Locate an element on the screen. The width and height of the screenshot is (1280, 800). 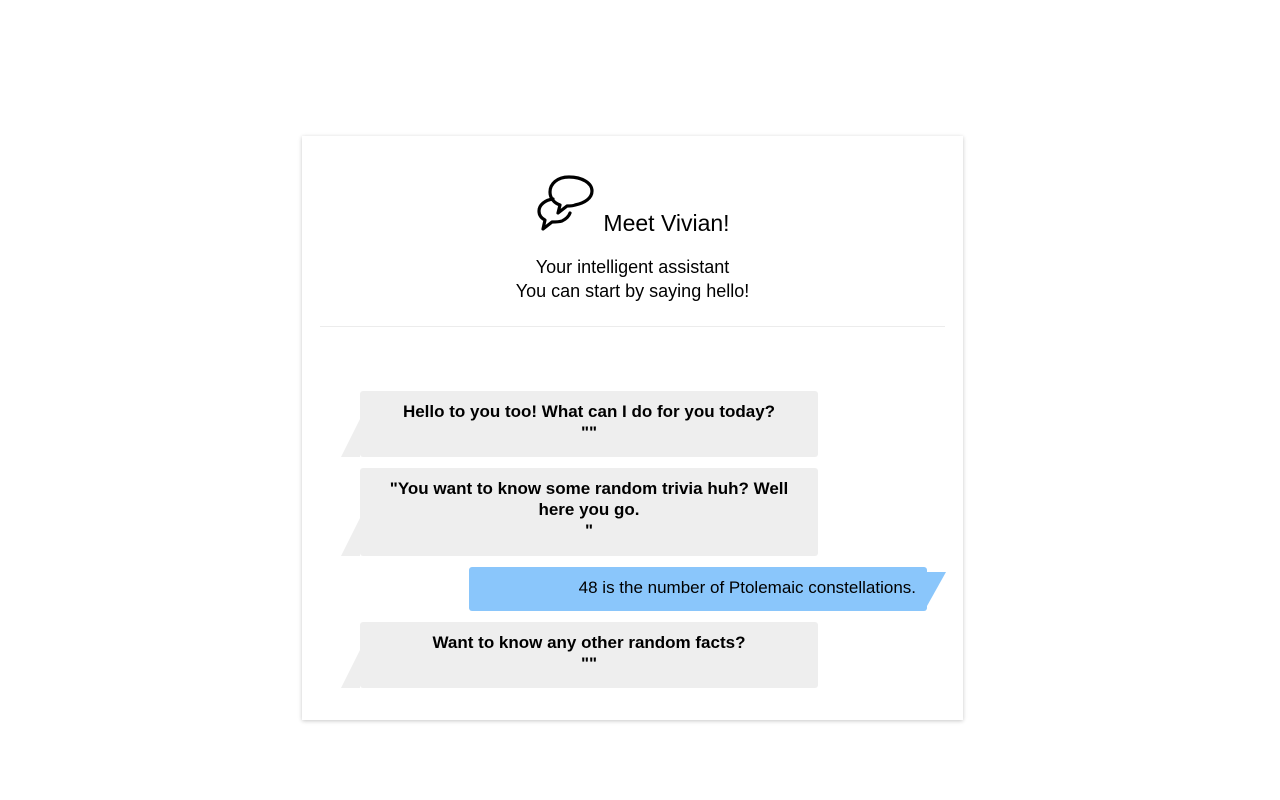
bot-message: Want to know any other random facts? "" is located at coordinates (579, 655).